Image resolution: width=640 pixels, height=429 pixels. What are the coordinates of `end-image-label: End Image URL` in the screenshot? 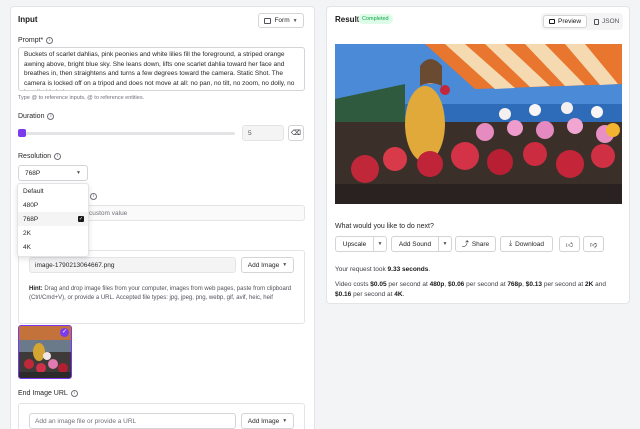 It's located at (43, 393).